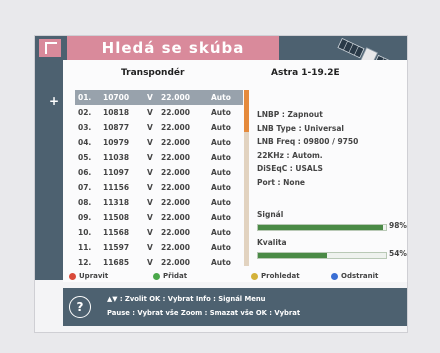 Image resolution: width=440 pixels, height=353 pixels. I want to click on lnb-type-setting: LNB Type : Universal, so click(300, 128).